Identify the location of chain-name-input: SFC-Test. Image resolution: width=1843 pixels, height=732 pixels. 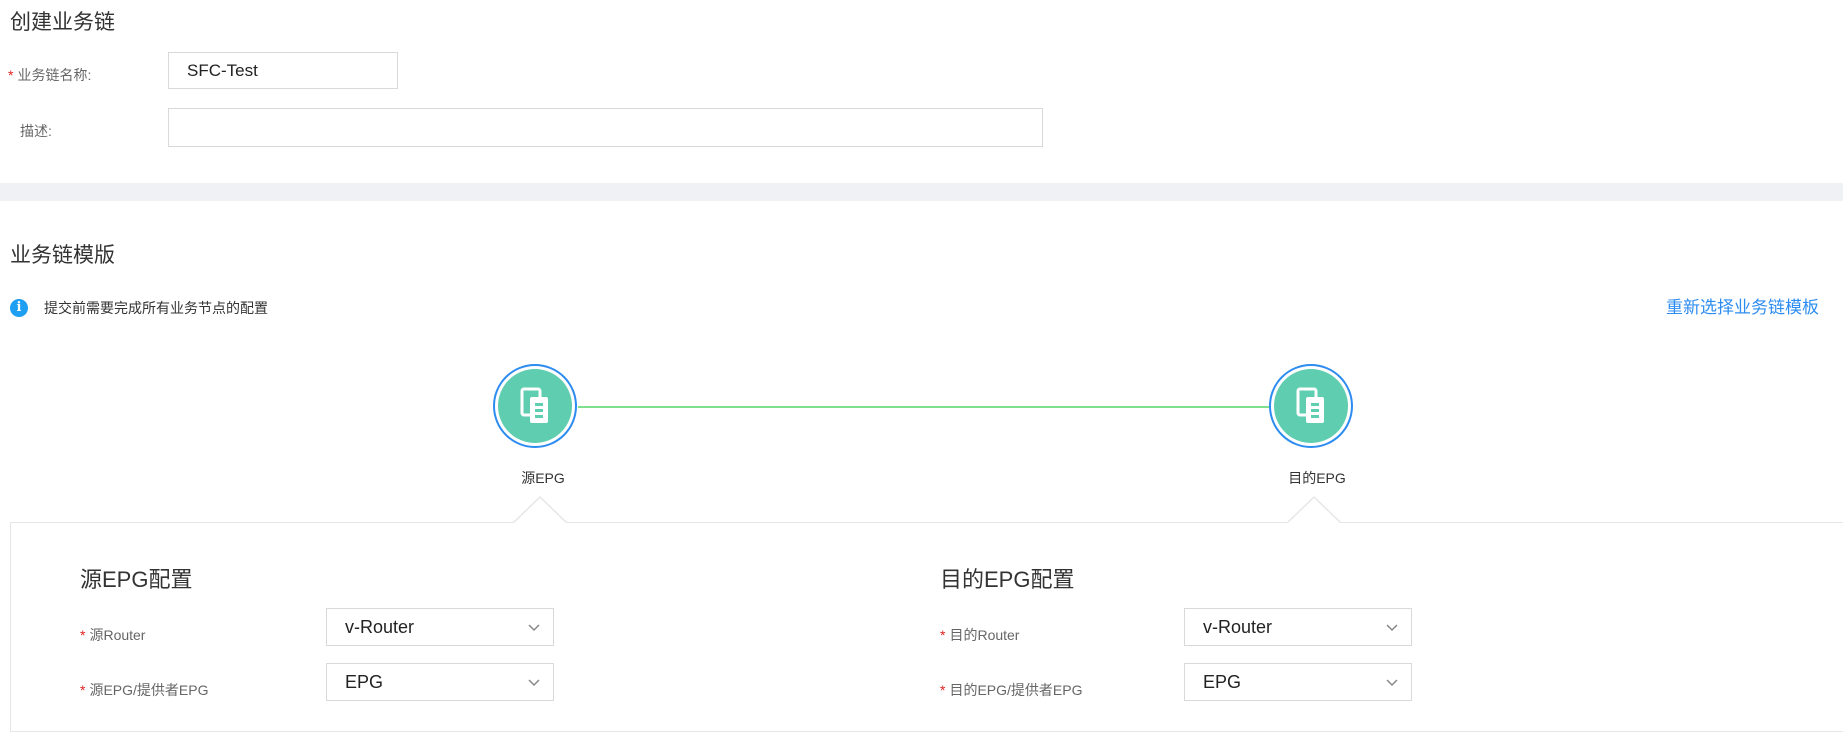
(283, 70).